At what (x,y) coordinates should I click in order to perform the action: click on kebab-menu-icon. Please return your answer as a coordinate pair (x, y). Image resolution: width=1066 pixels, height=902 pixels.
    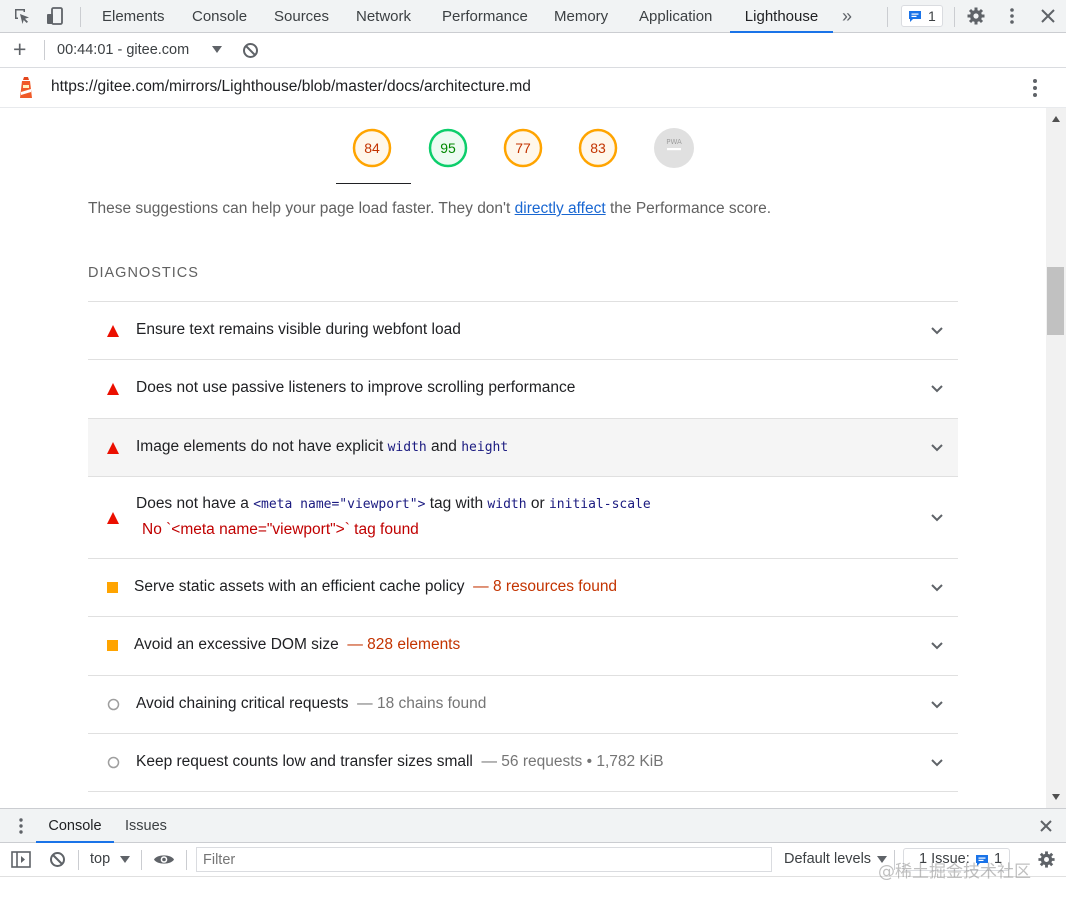
    Looking at the image, I should click on (1012, 16).